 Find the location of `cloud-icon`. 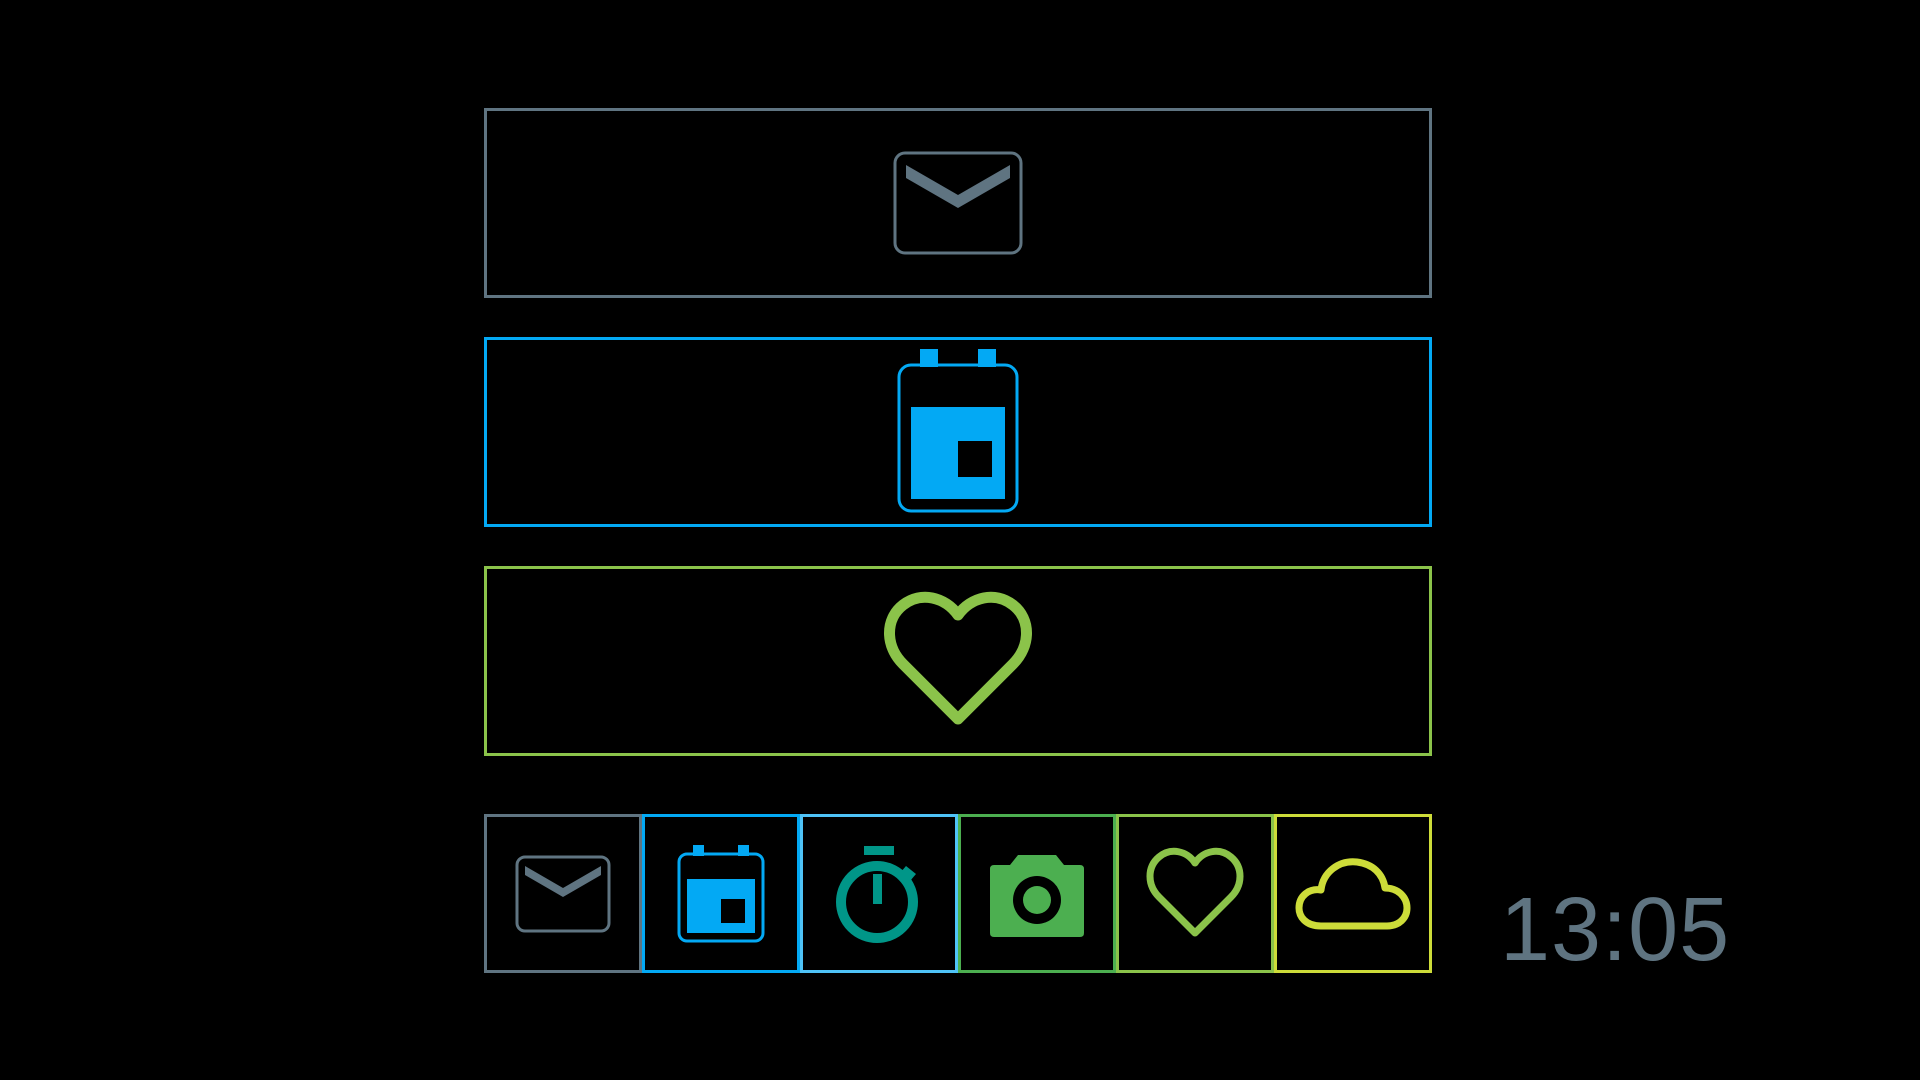

cloud-icon is located at coordinates (1353, 894).